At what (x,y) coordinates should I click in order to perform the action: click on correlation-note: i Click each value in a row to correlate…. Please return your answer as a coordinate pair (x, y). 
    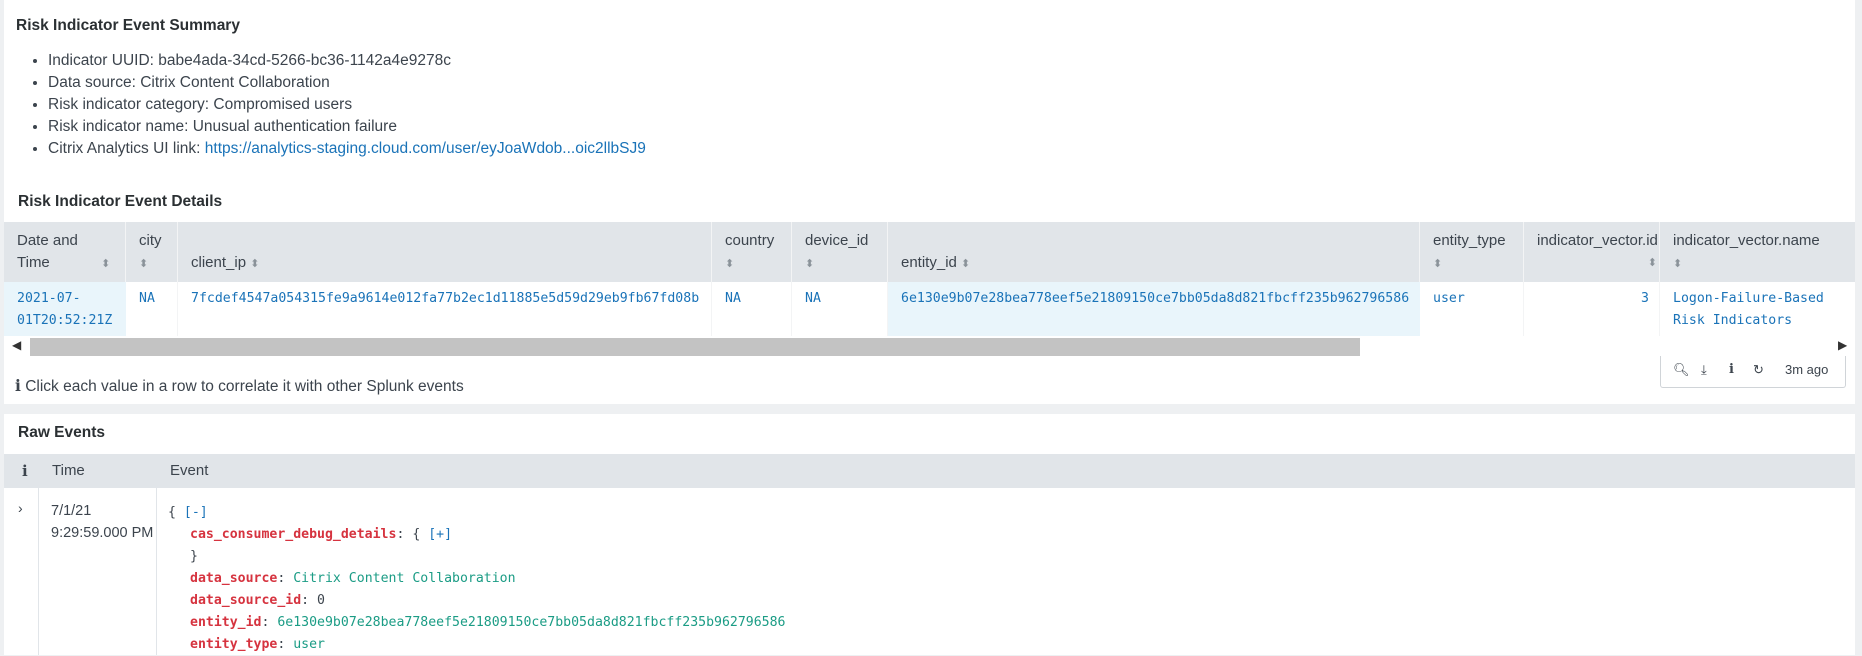
    Looking at the image, I should click on (239, 385).